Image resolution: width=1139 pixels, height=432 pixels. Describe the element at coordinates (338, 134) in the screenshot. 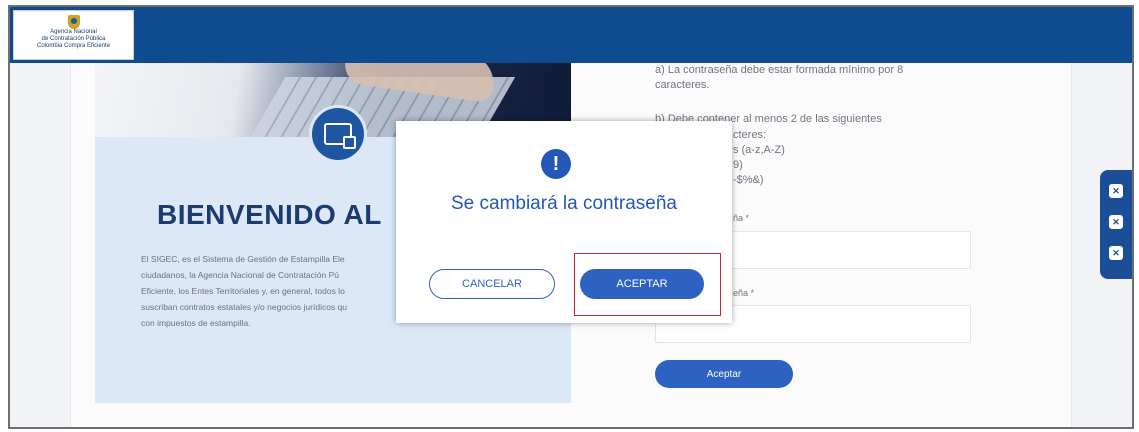

I see `computer-lock-icon` at that location.